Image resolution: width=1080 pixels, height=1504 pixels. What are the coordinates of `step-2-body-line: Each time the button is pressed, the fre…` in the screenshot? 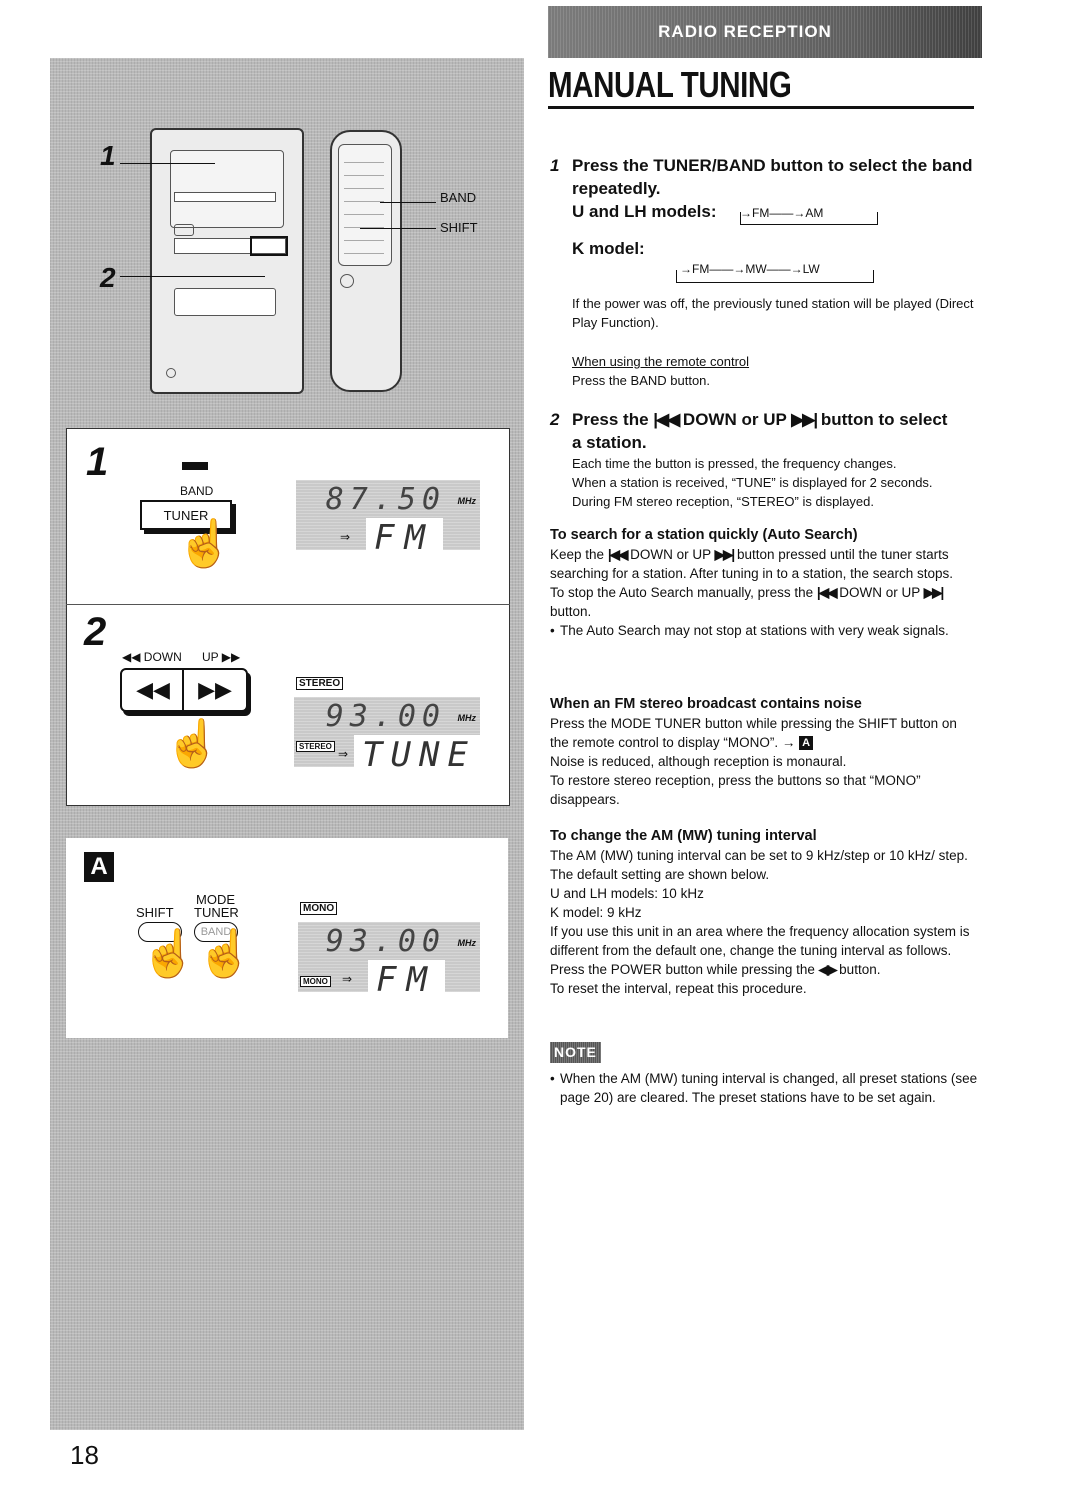 It's located at (734, 463).